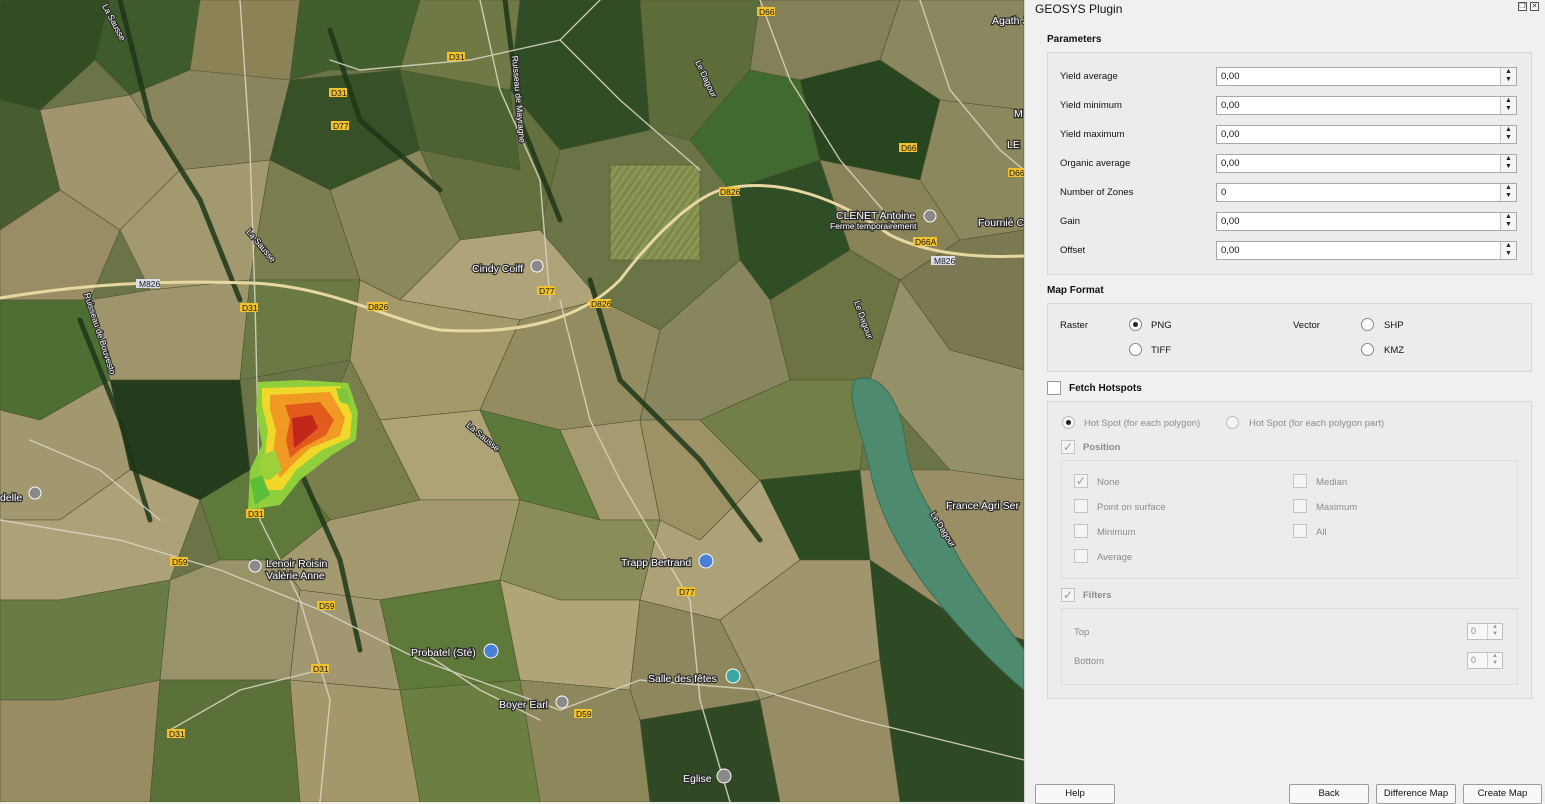 This screenshot has height=804, width=1545. What do you see at coordinates (1131, 507) in the screenshot?
I see `point-on-surface-label: Point on surface` at bounding box center [1131, 507].